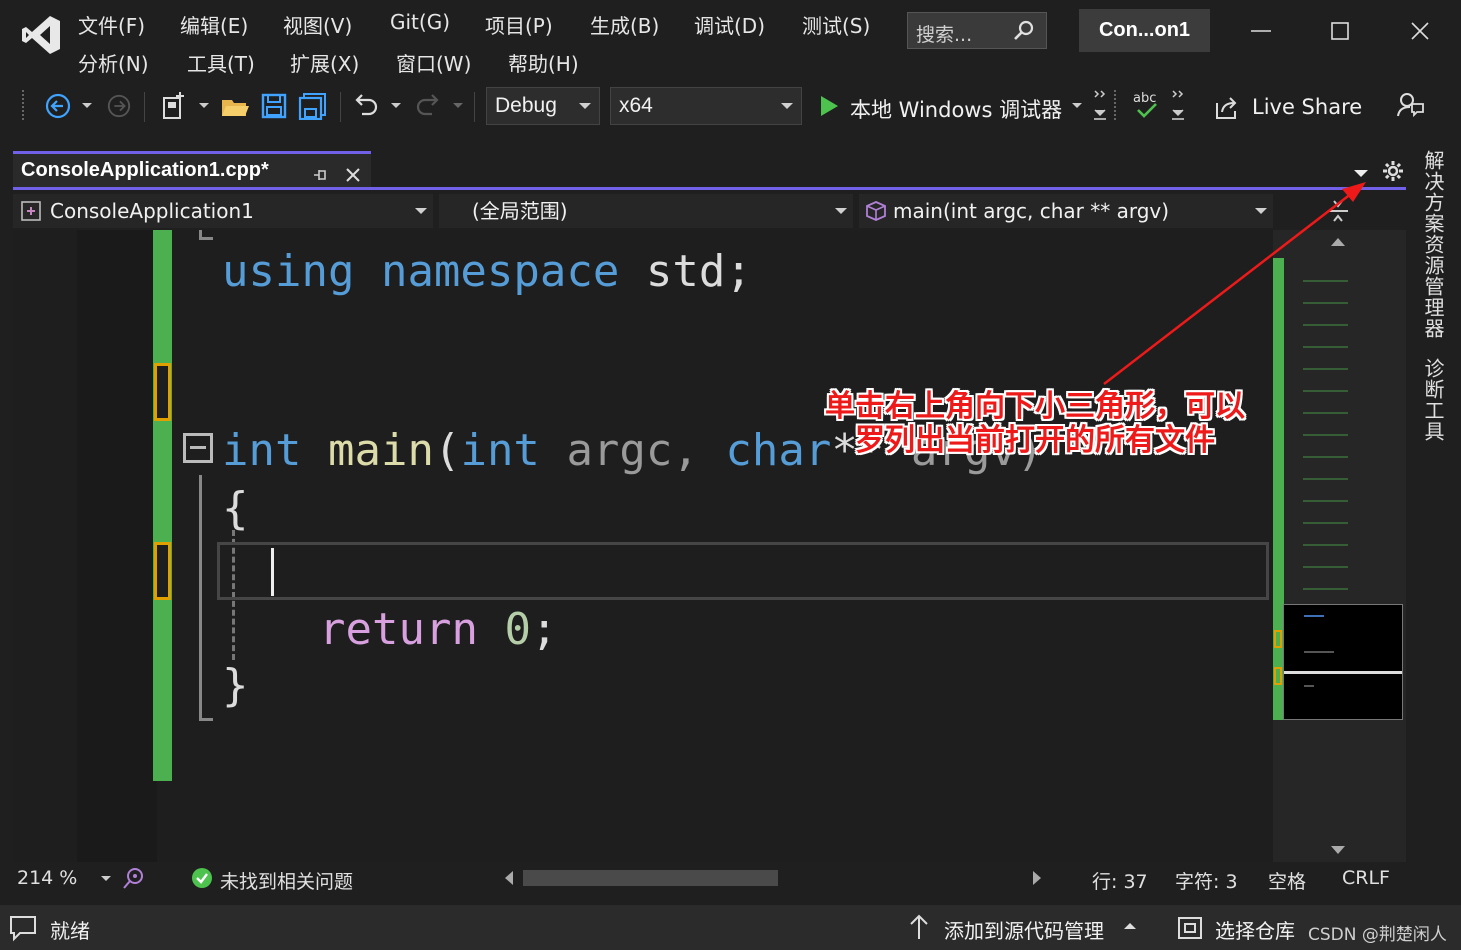 Image resolution: width=1461 pixels, height=950 pixels. What do you see at coordinates (729, 24) in the screenshot?
I see `menu-debug: 调试(D)` at bounding box center [729, 24].